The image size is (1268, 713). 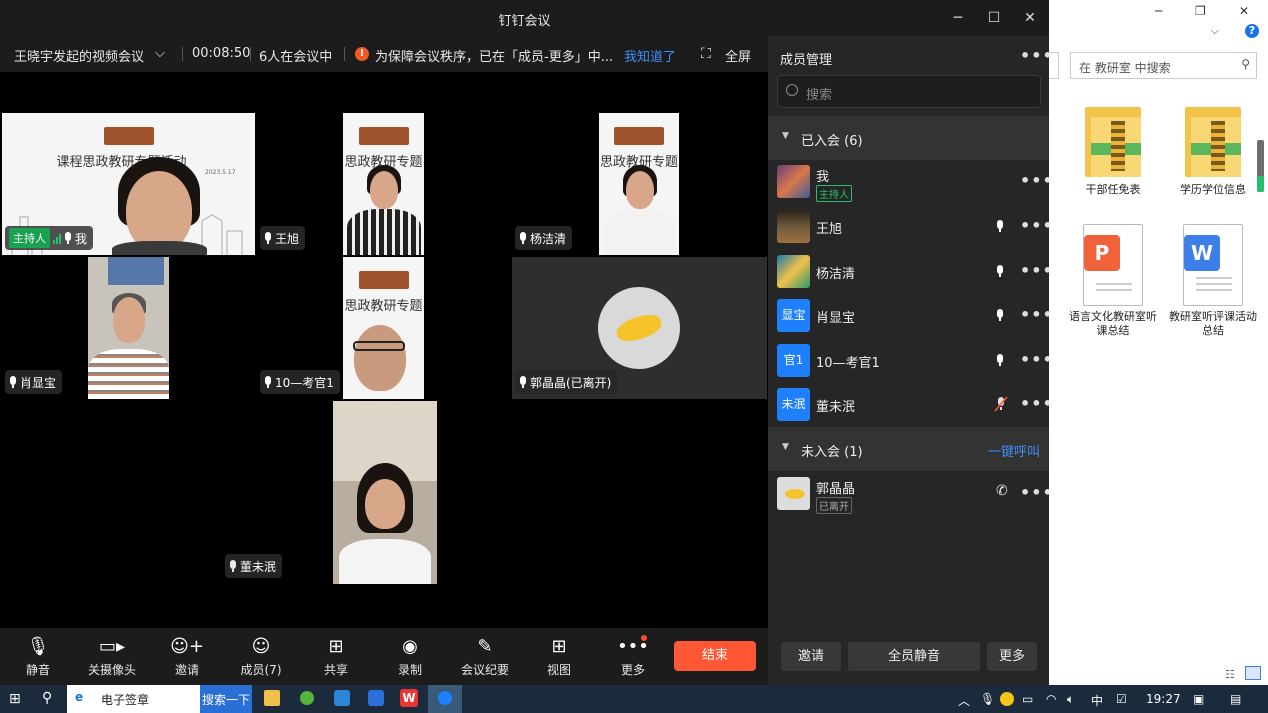 I want to click on mute-all-button: 全员静音, so click(x=914, y=656).